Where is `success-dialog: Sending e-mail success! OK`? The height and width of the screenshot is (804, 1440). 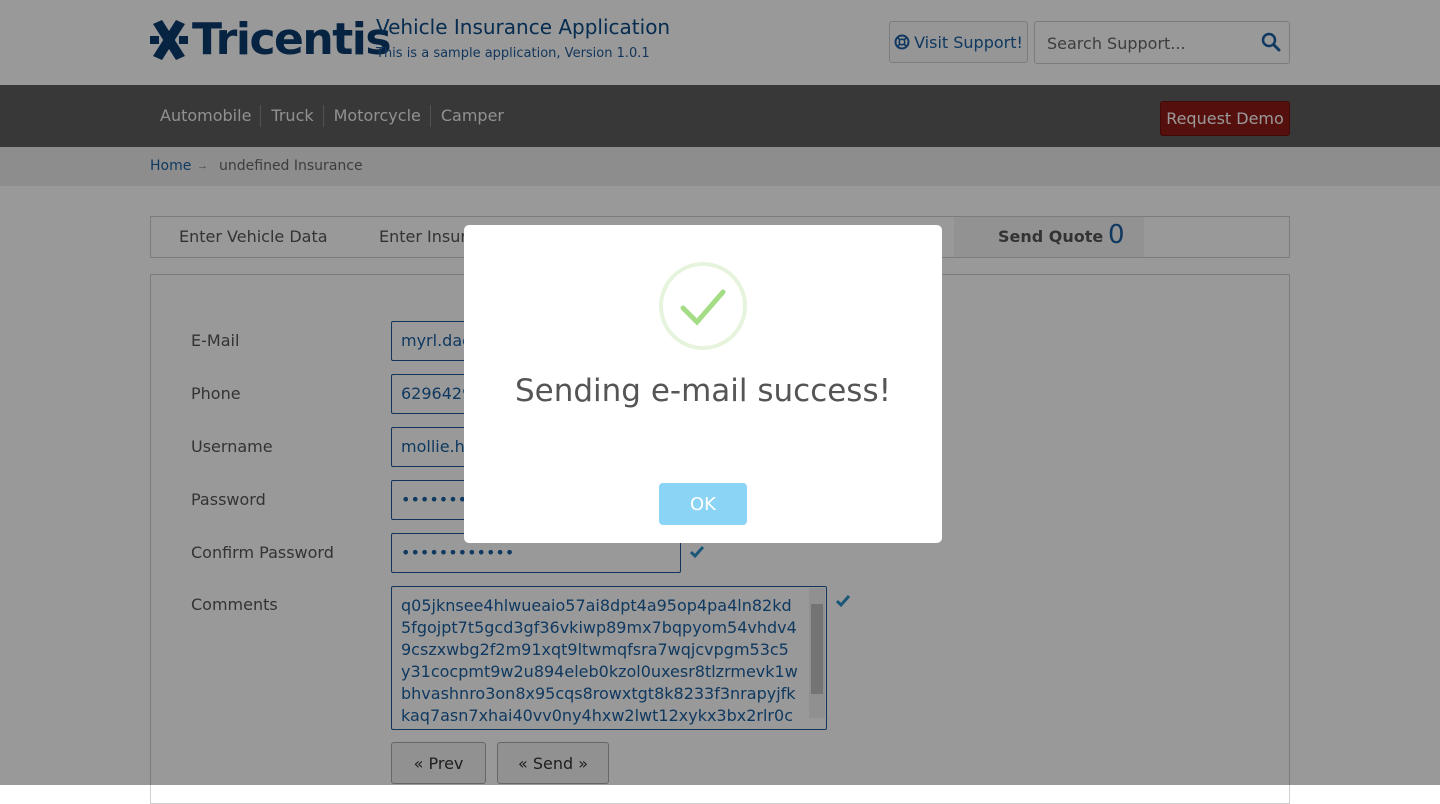 success-dialog: Sending e-mail success! OK is located at coordinates (703, 384).